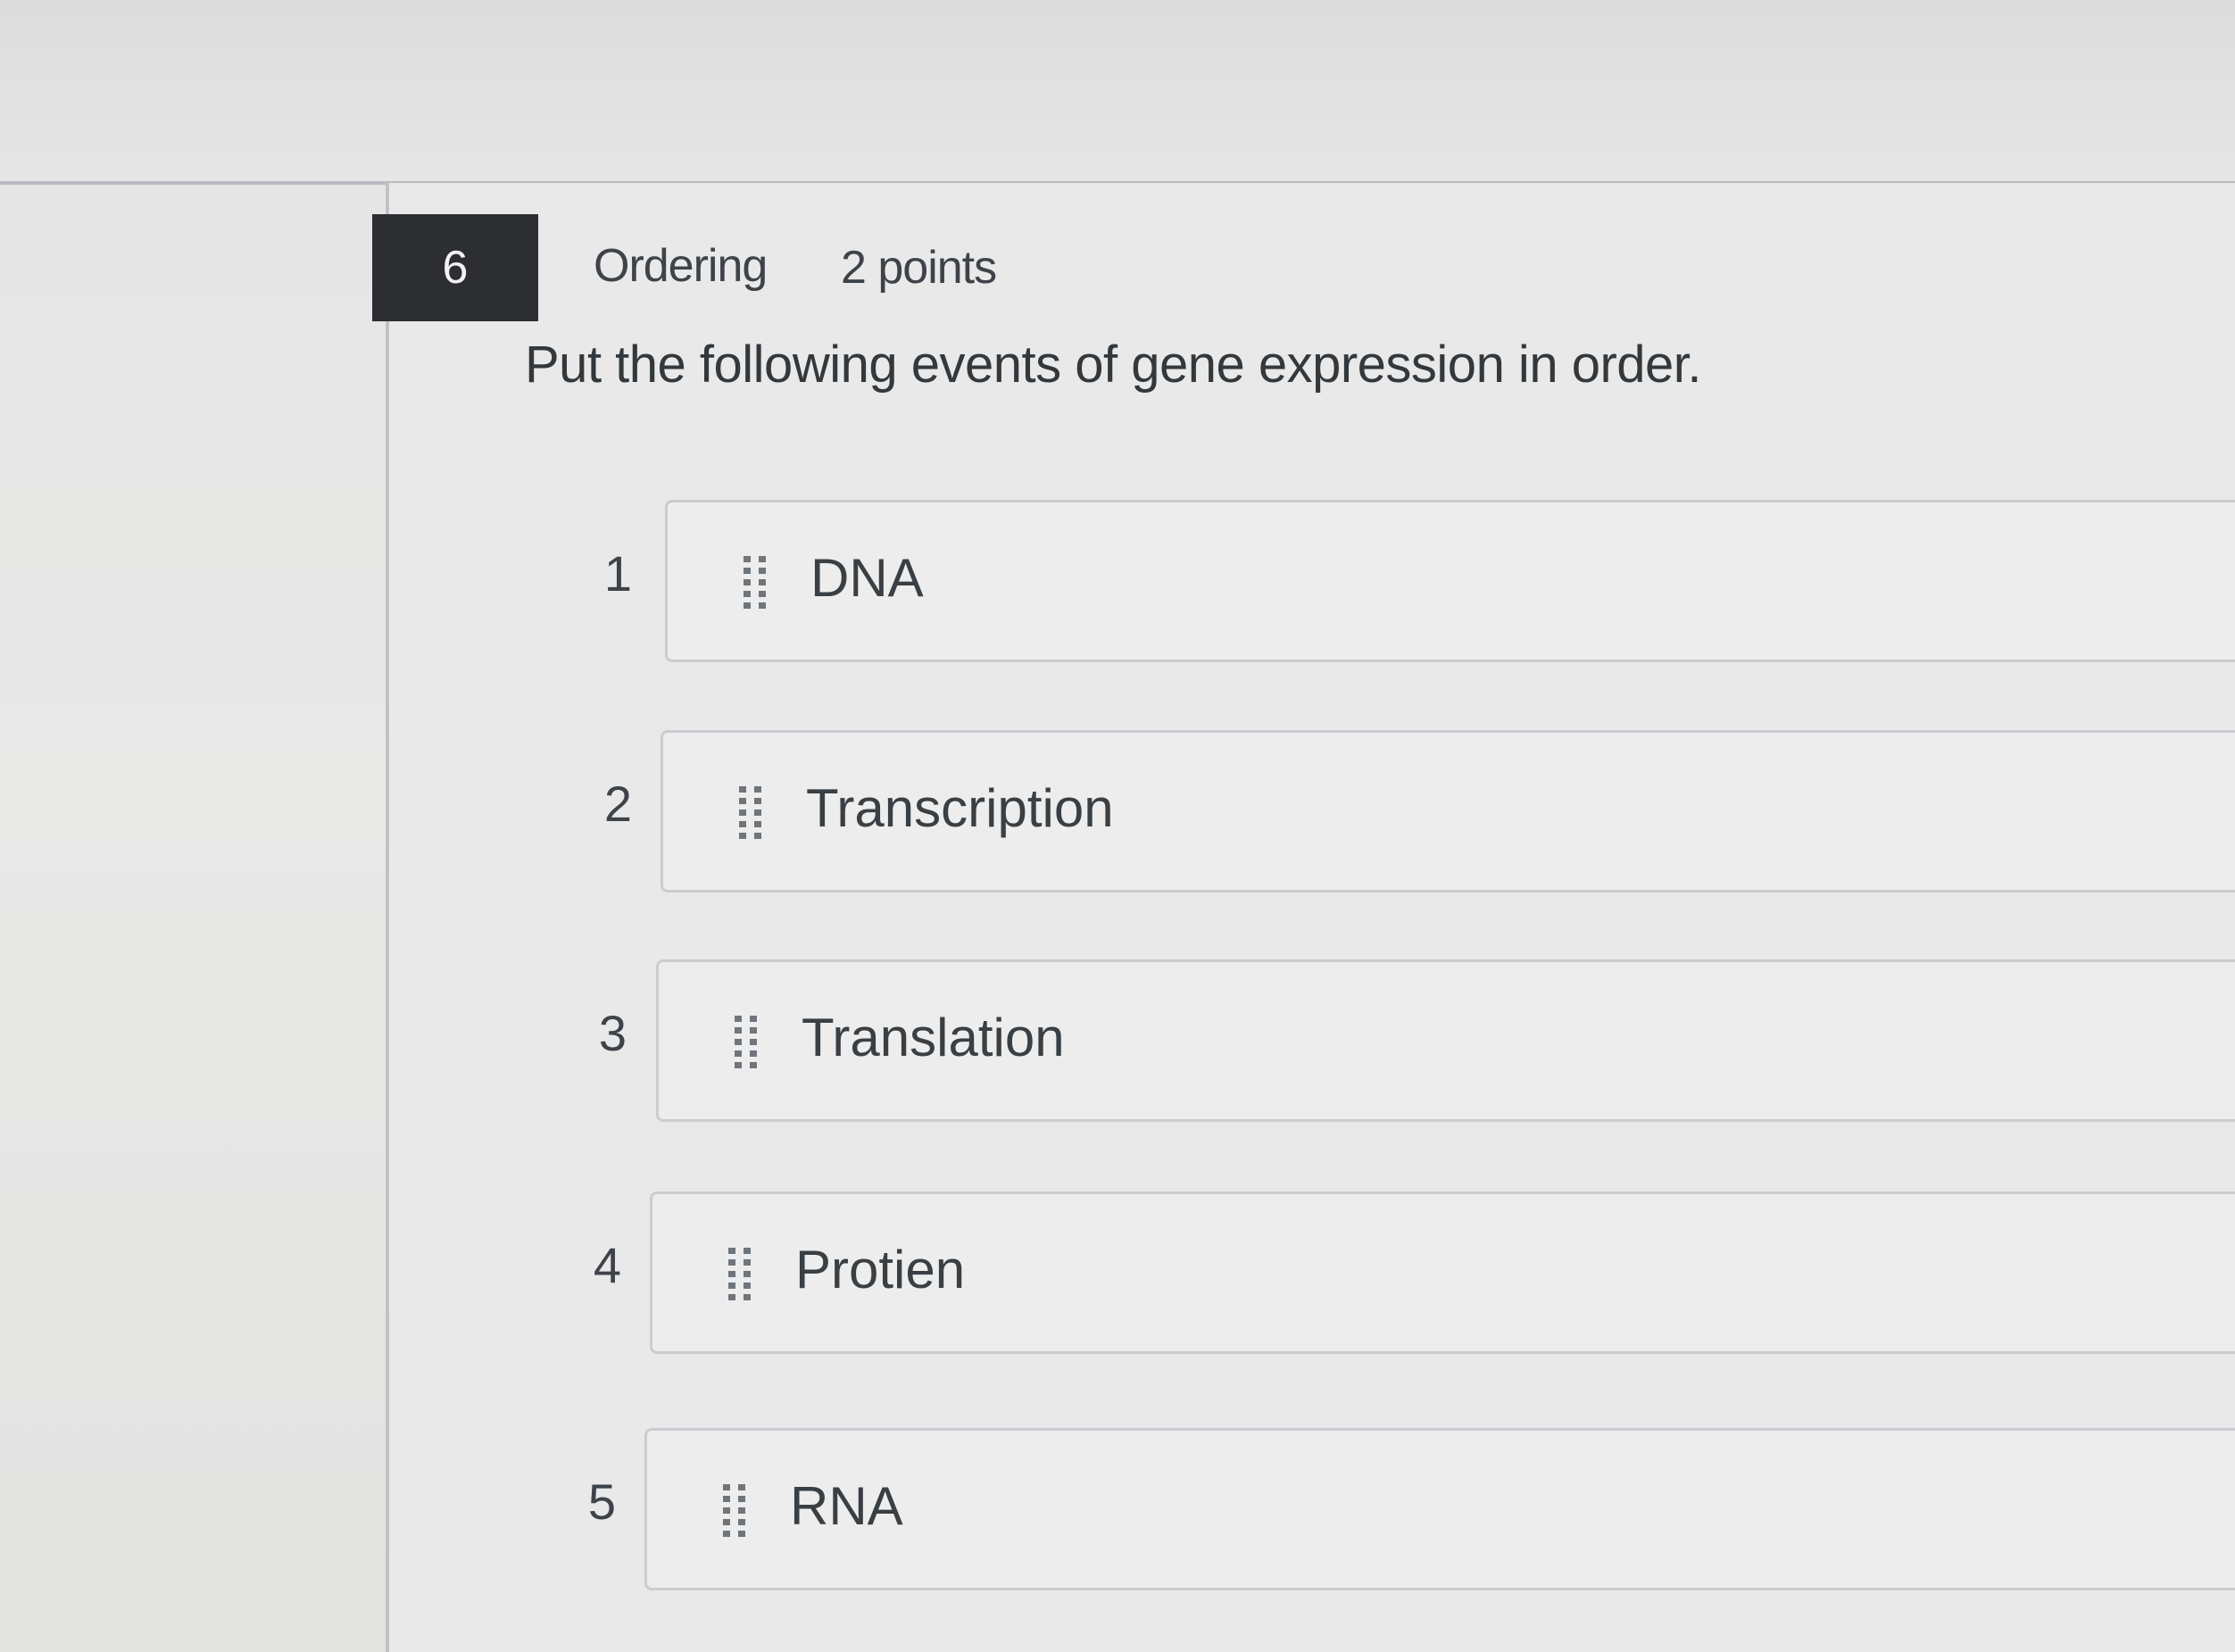 The height and width of the screenshot is (1652, 2235). I want to click on ordering-item-protien: Protien, so click(1442, 1273).